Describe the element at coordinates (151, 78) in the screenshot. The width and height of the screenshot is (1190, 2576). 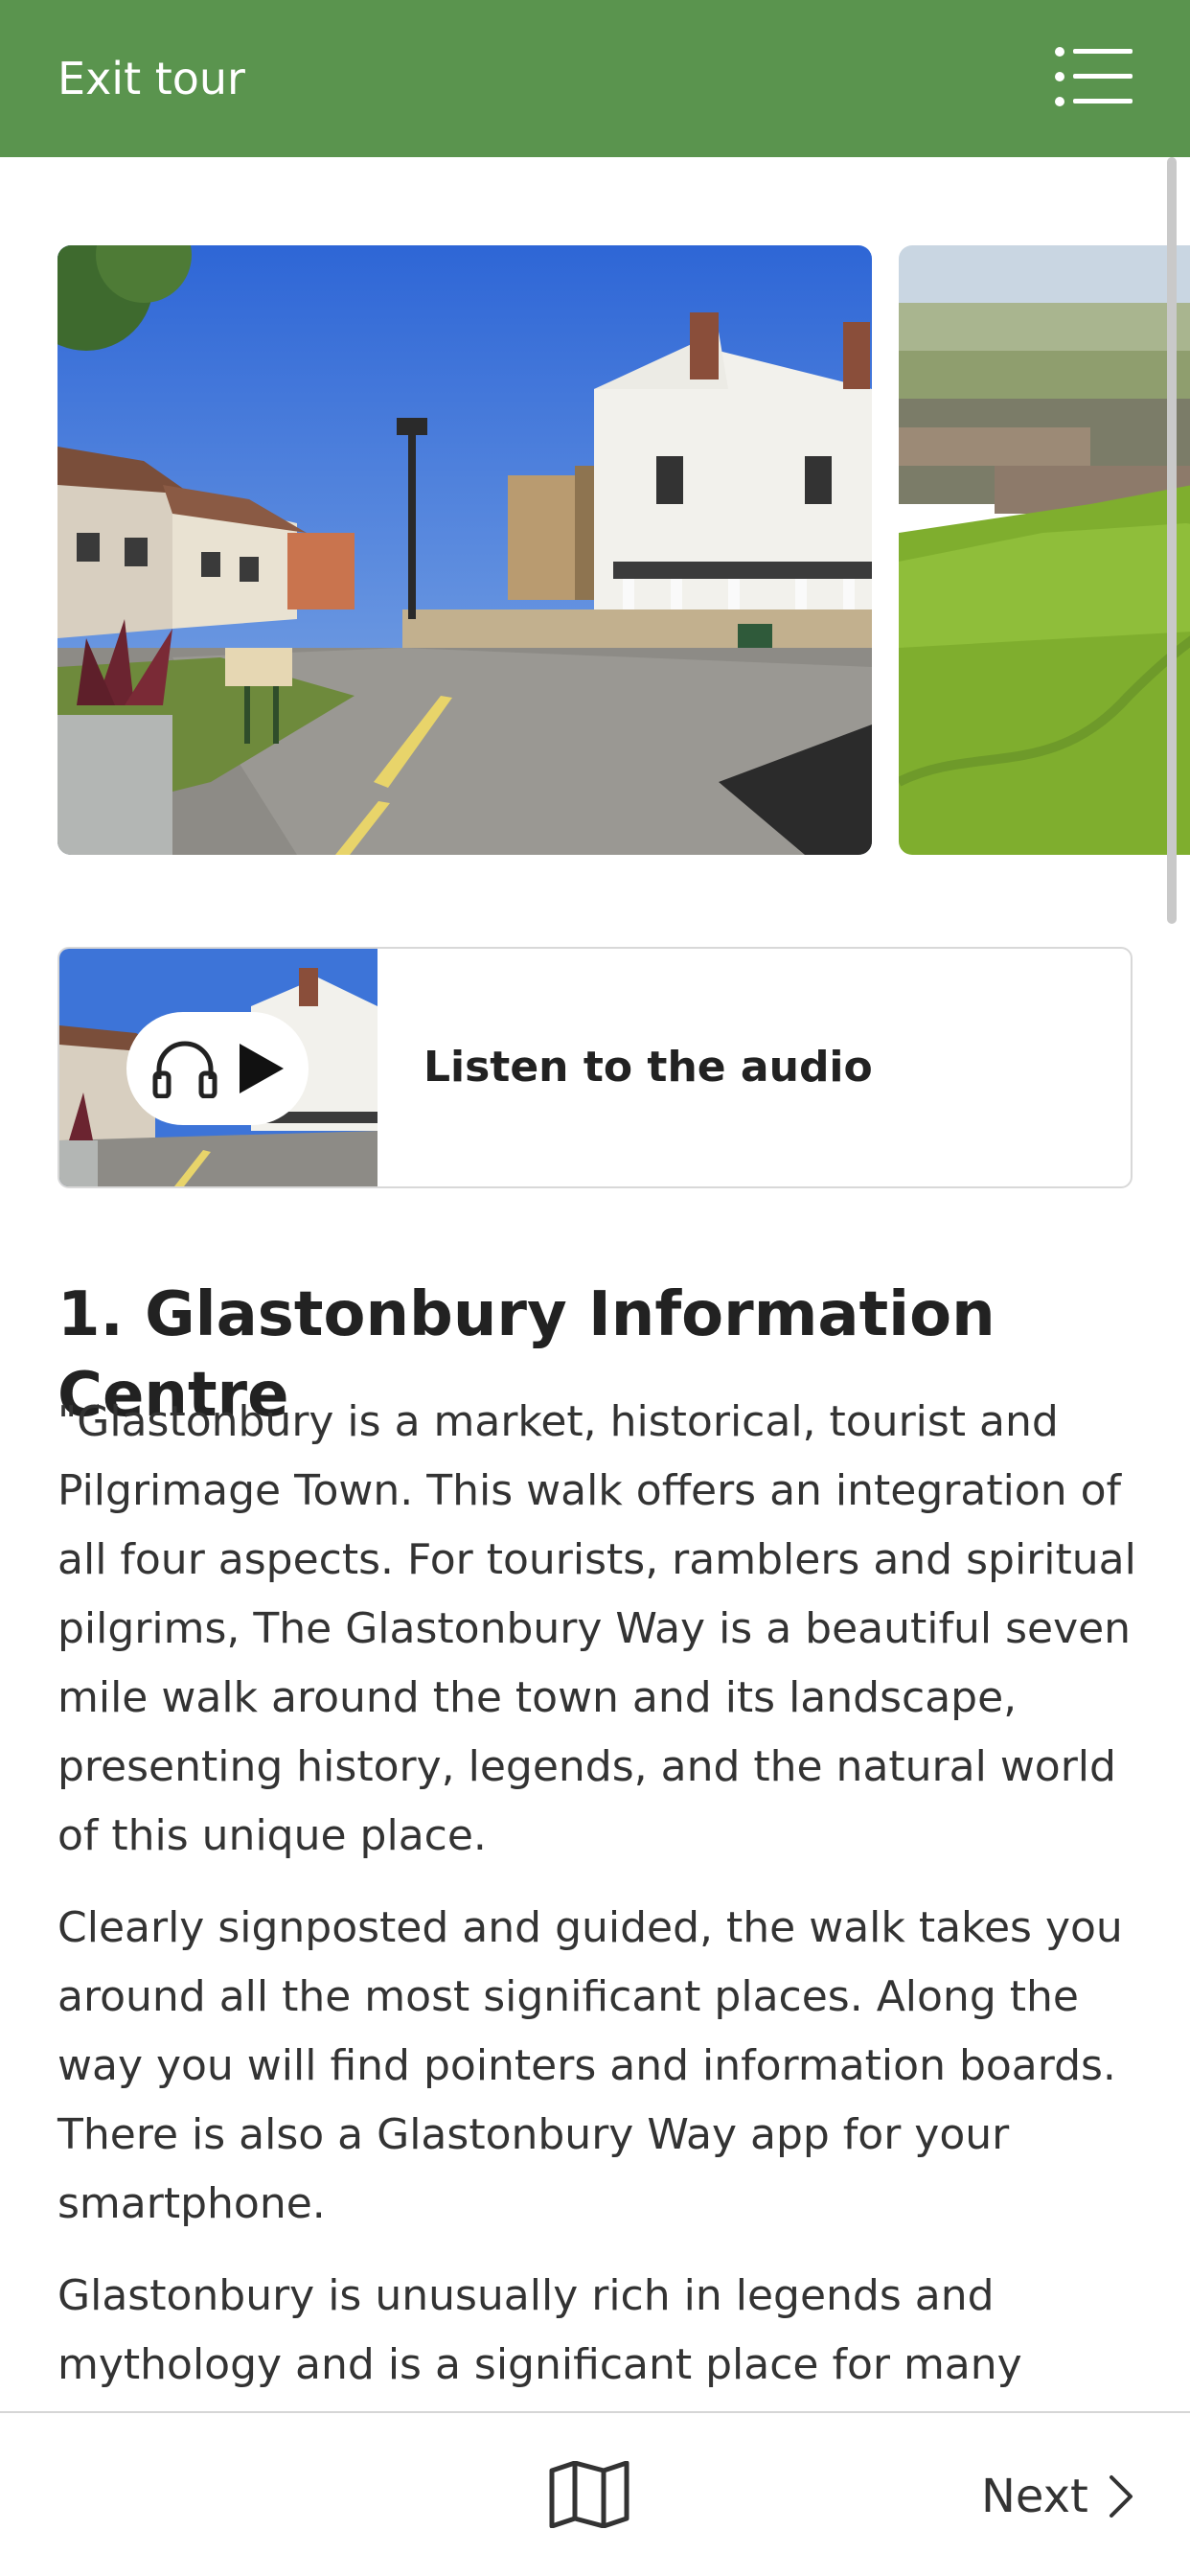
I see `exit-tour-button: Exit tour` at that location.